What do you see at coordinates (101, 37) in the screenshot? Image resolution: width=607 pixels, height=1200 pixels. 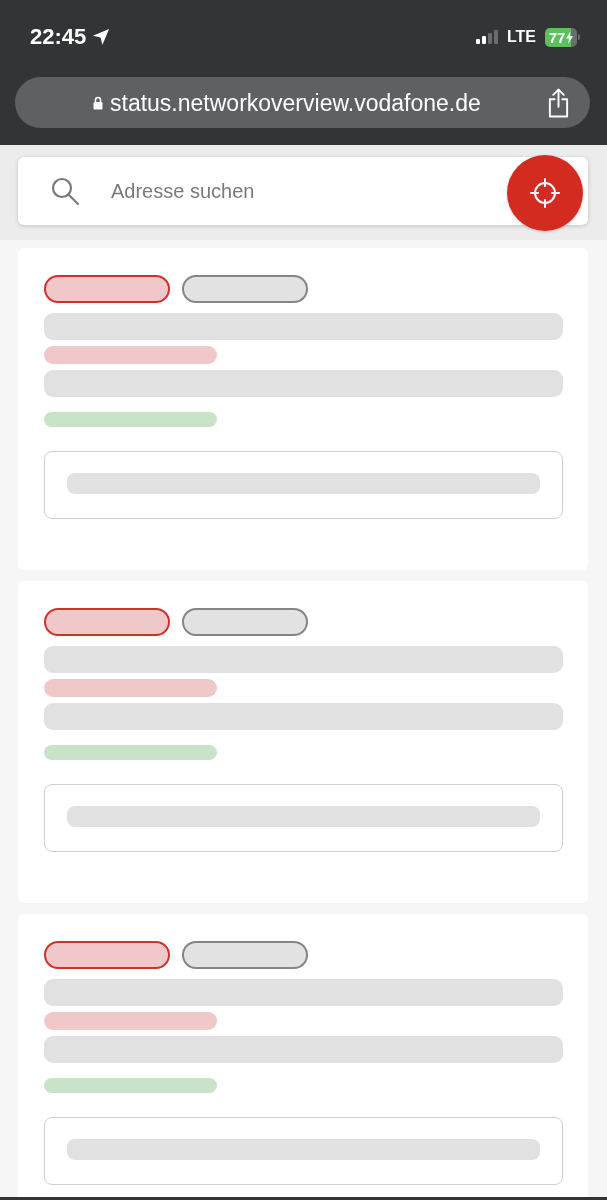 I see `location-arrow-icon` at bounding box center [101, 37].